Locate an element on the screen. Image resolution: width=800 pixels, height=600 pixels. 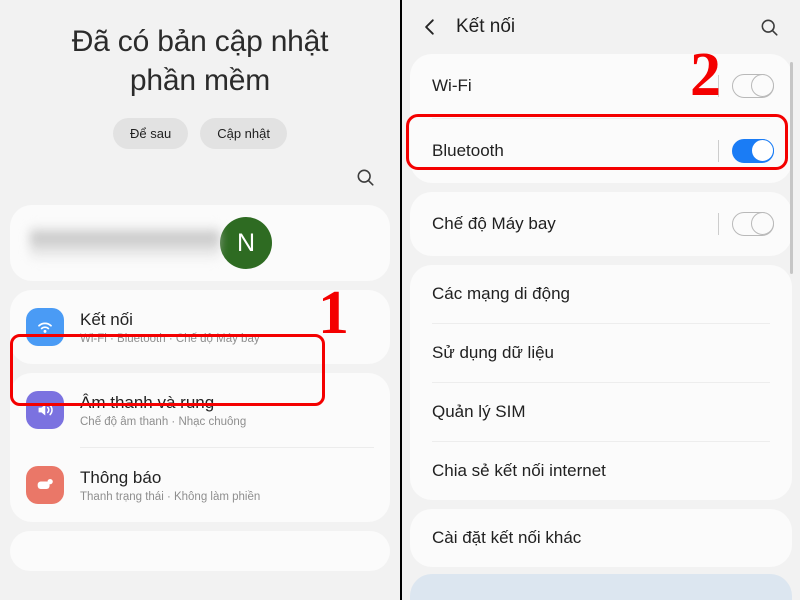
toggle-label: Wi-Fi is located at coordinates (452, 85).